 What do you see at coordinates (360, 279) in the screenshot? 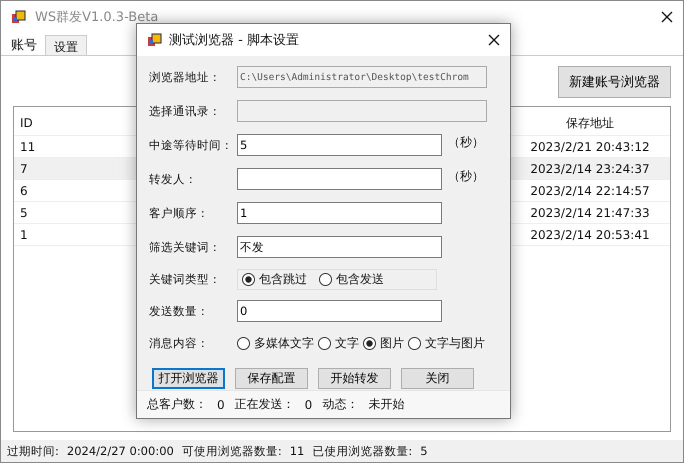
I see `radio-label: 包含发送` at bounding box center [360, 279].